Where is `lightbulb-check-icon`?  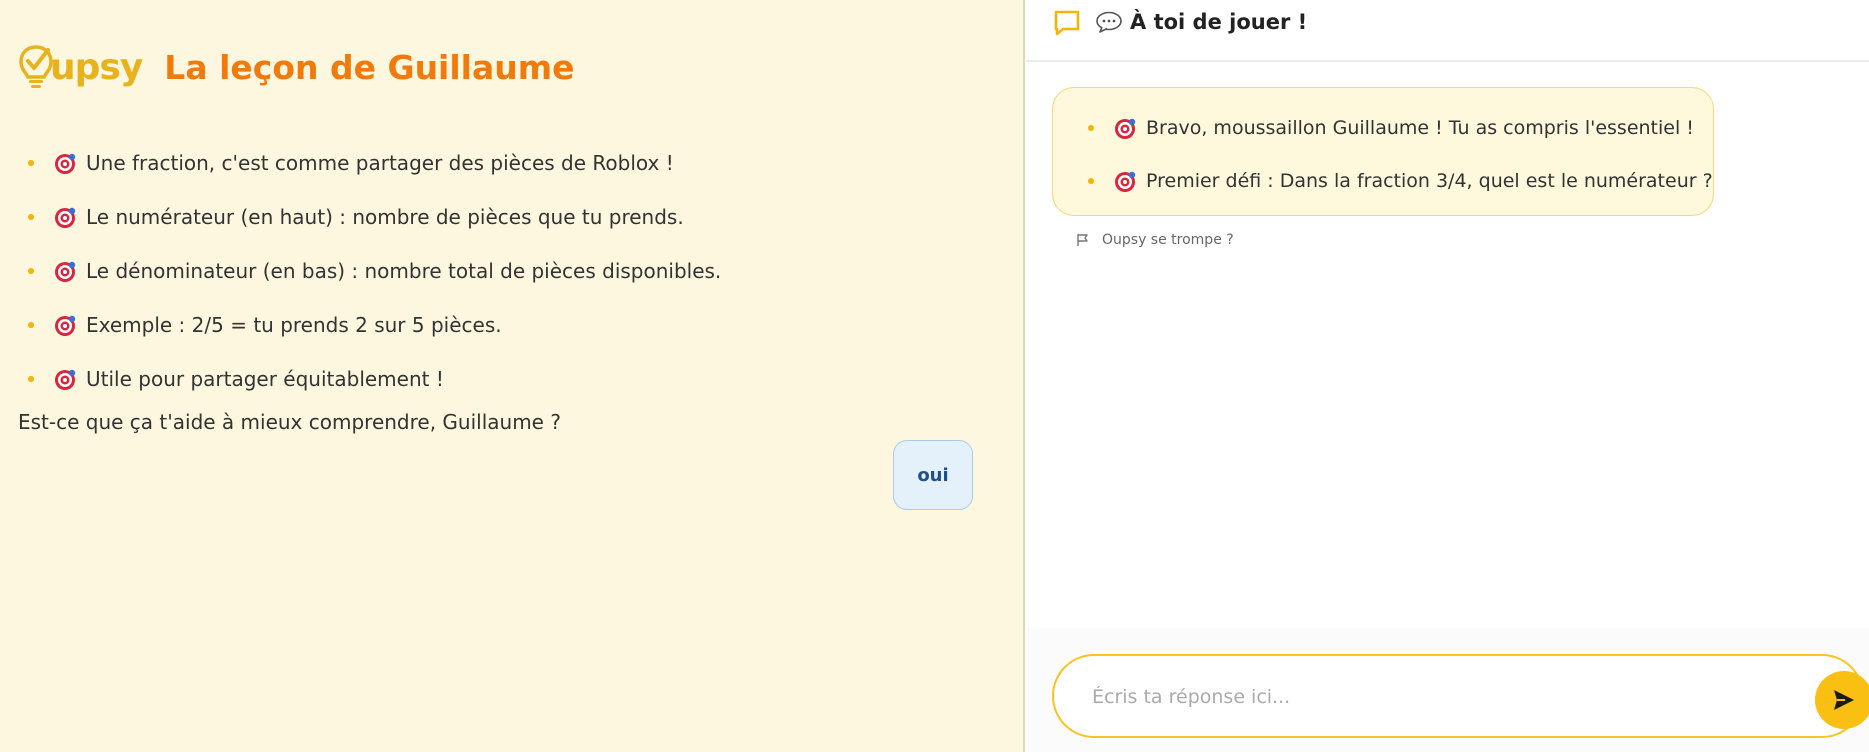
lightbulb-check-icon is located at coordinates (36, 66).